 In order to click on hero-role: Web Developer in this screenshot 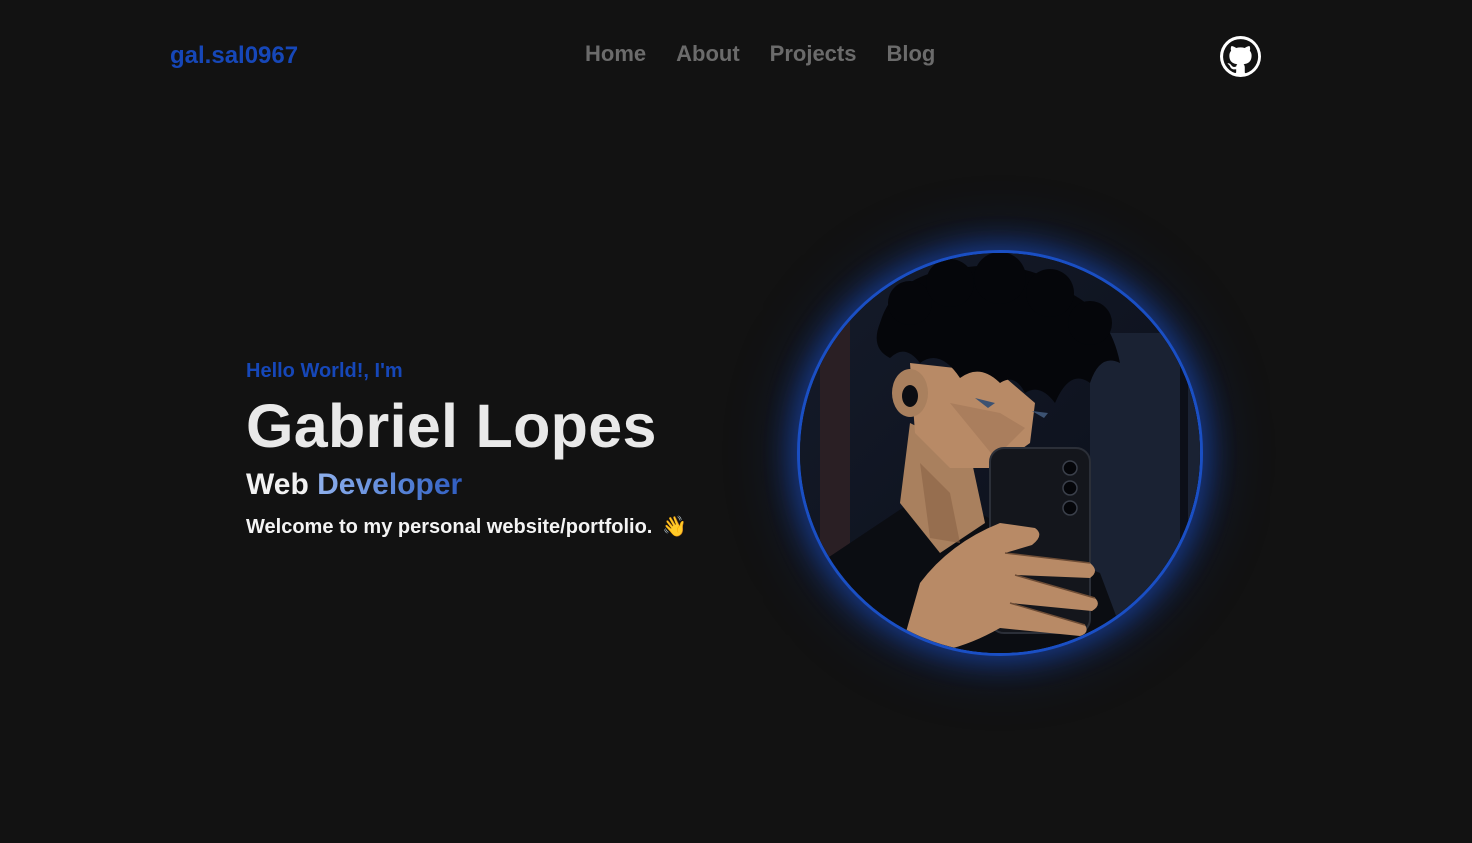, I will do `click(506, 485)`.